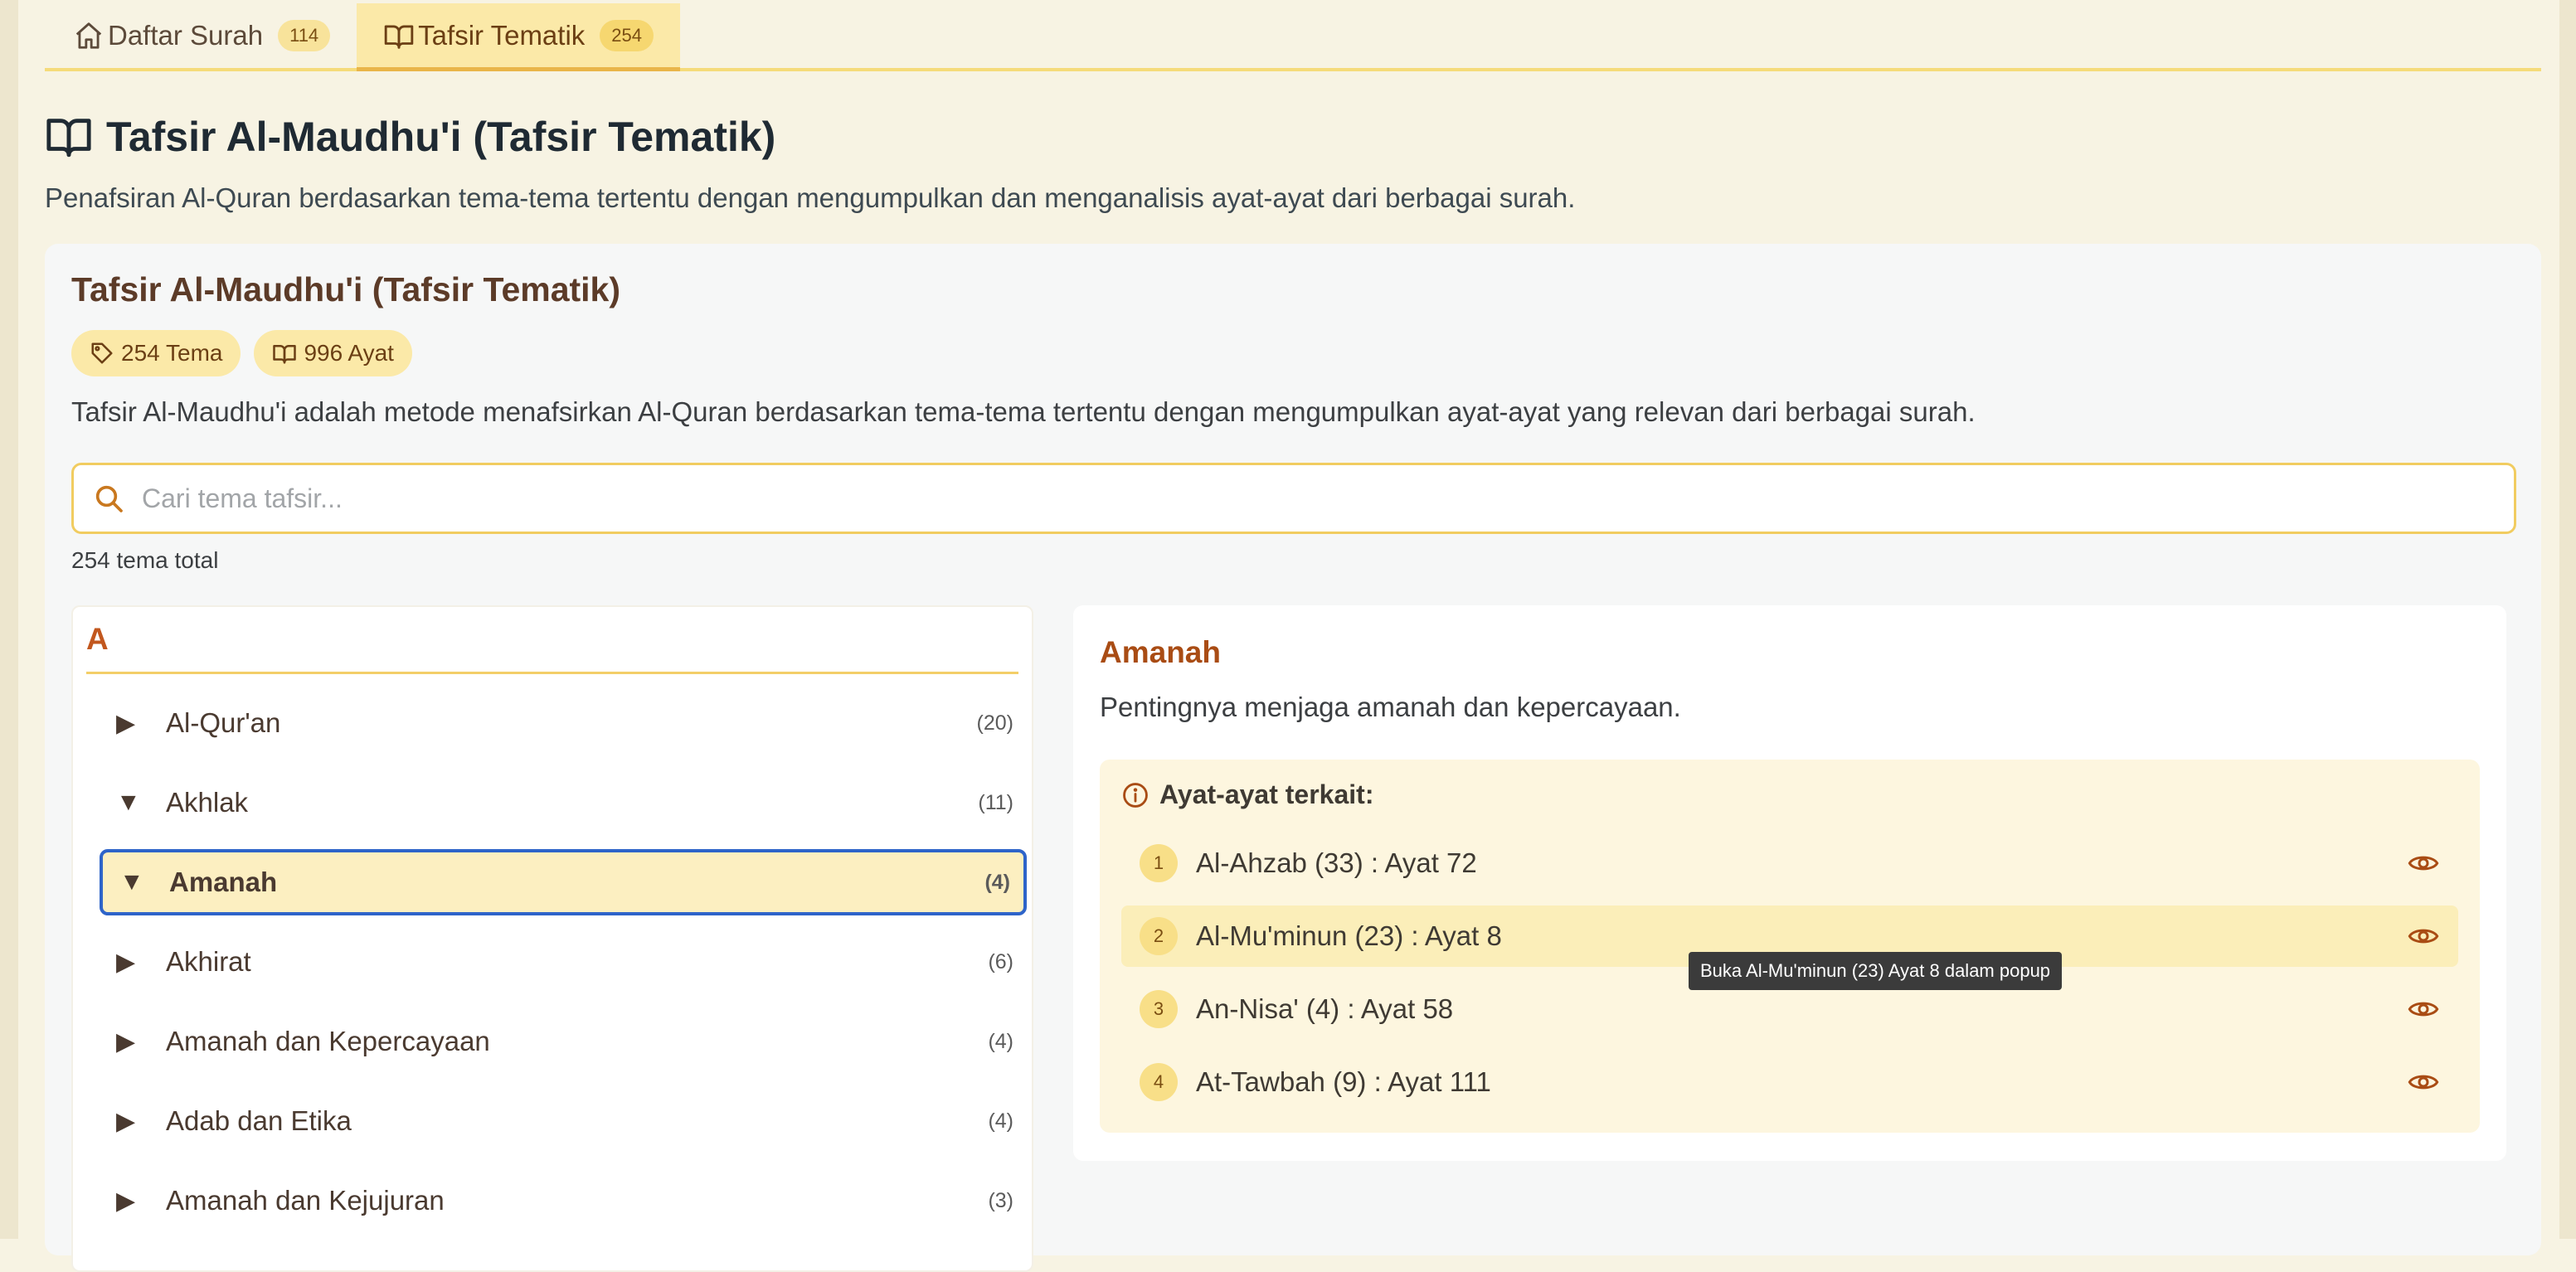 This screenshot has height=1272, width=2576. Describe the element at coordinates (1790, 1082) in the screenshot. I see `verse-link: 4 At-Tawbah (9) : Ayat 111` at that location.